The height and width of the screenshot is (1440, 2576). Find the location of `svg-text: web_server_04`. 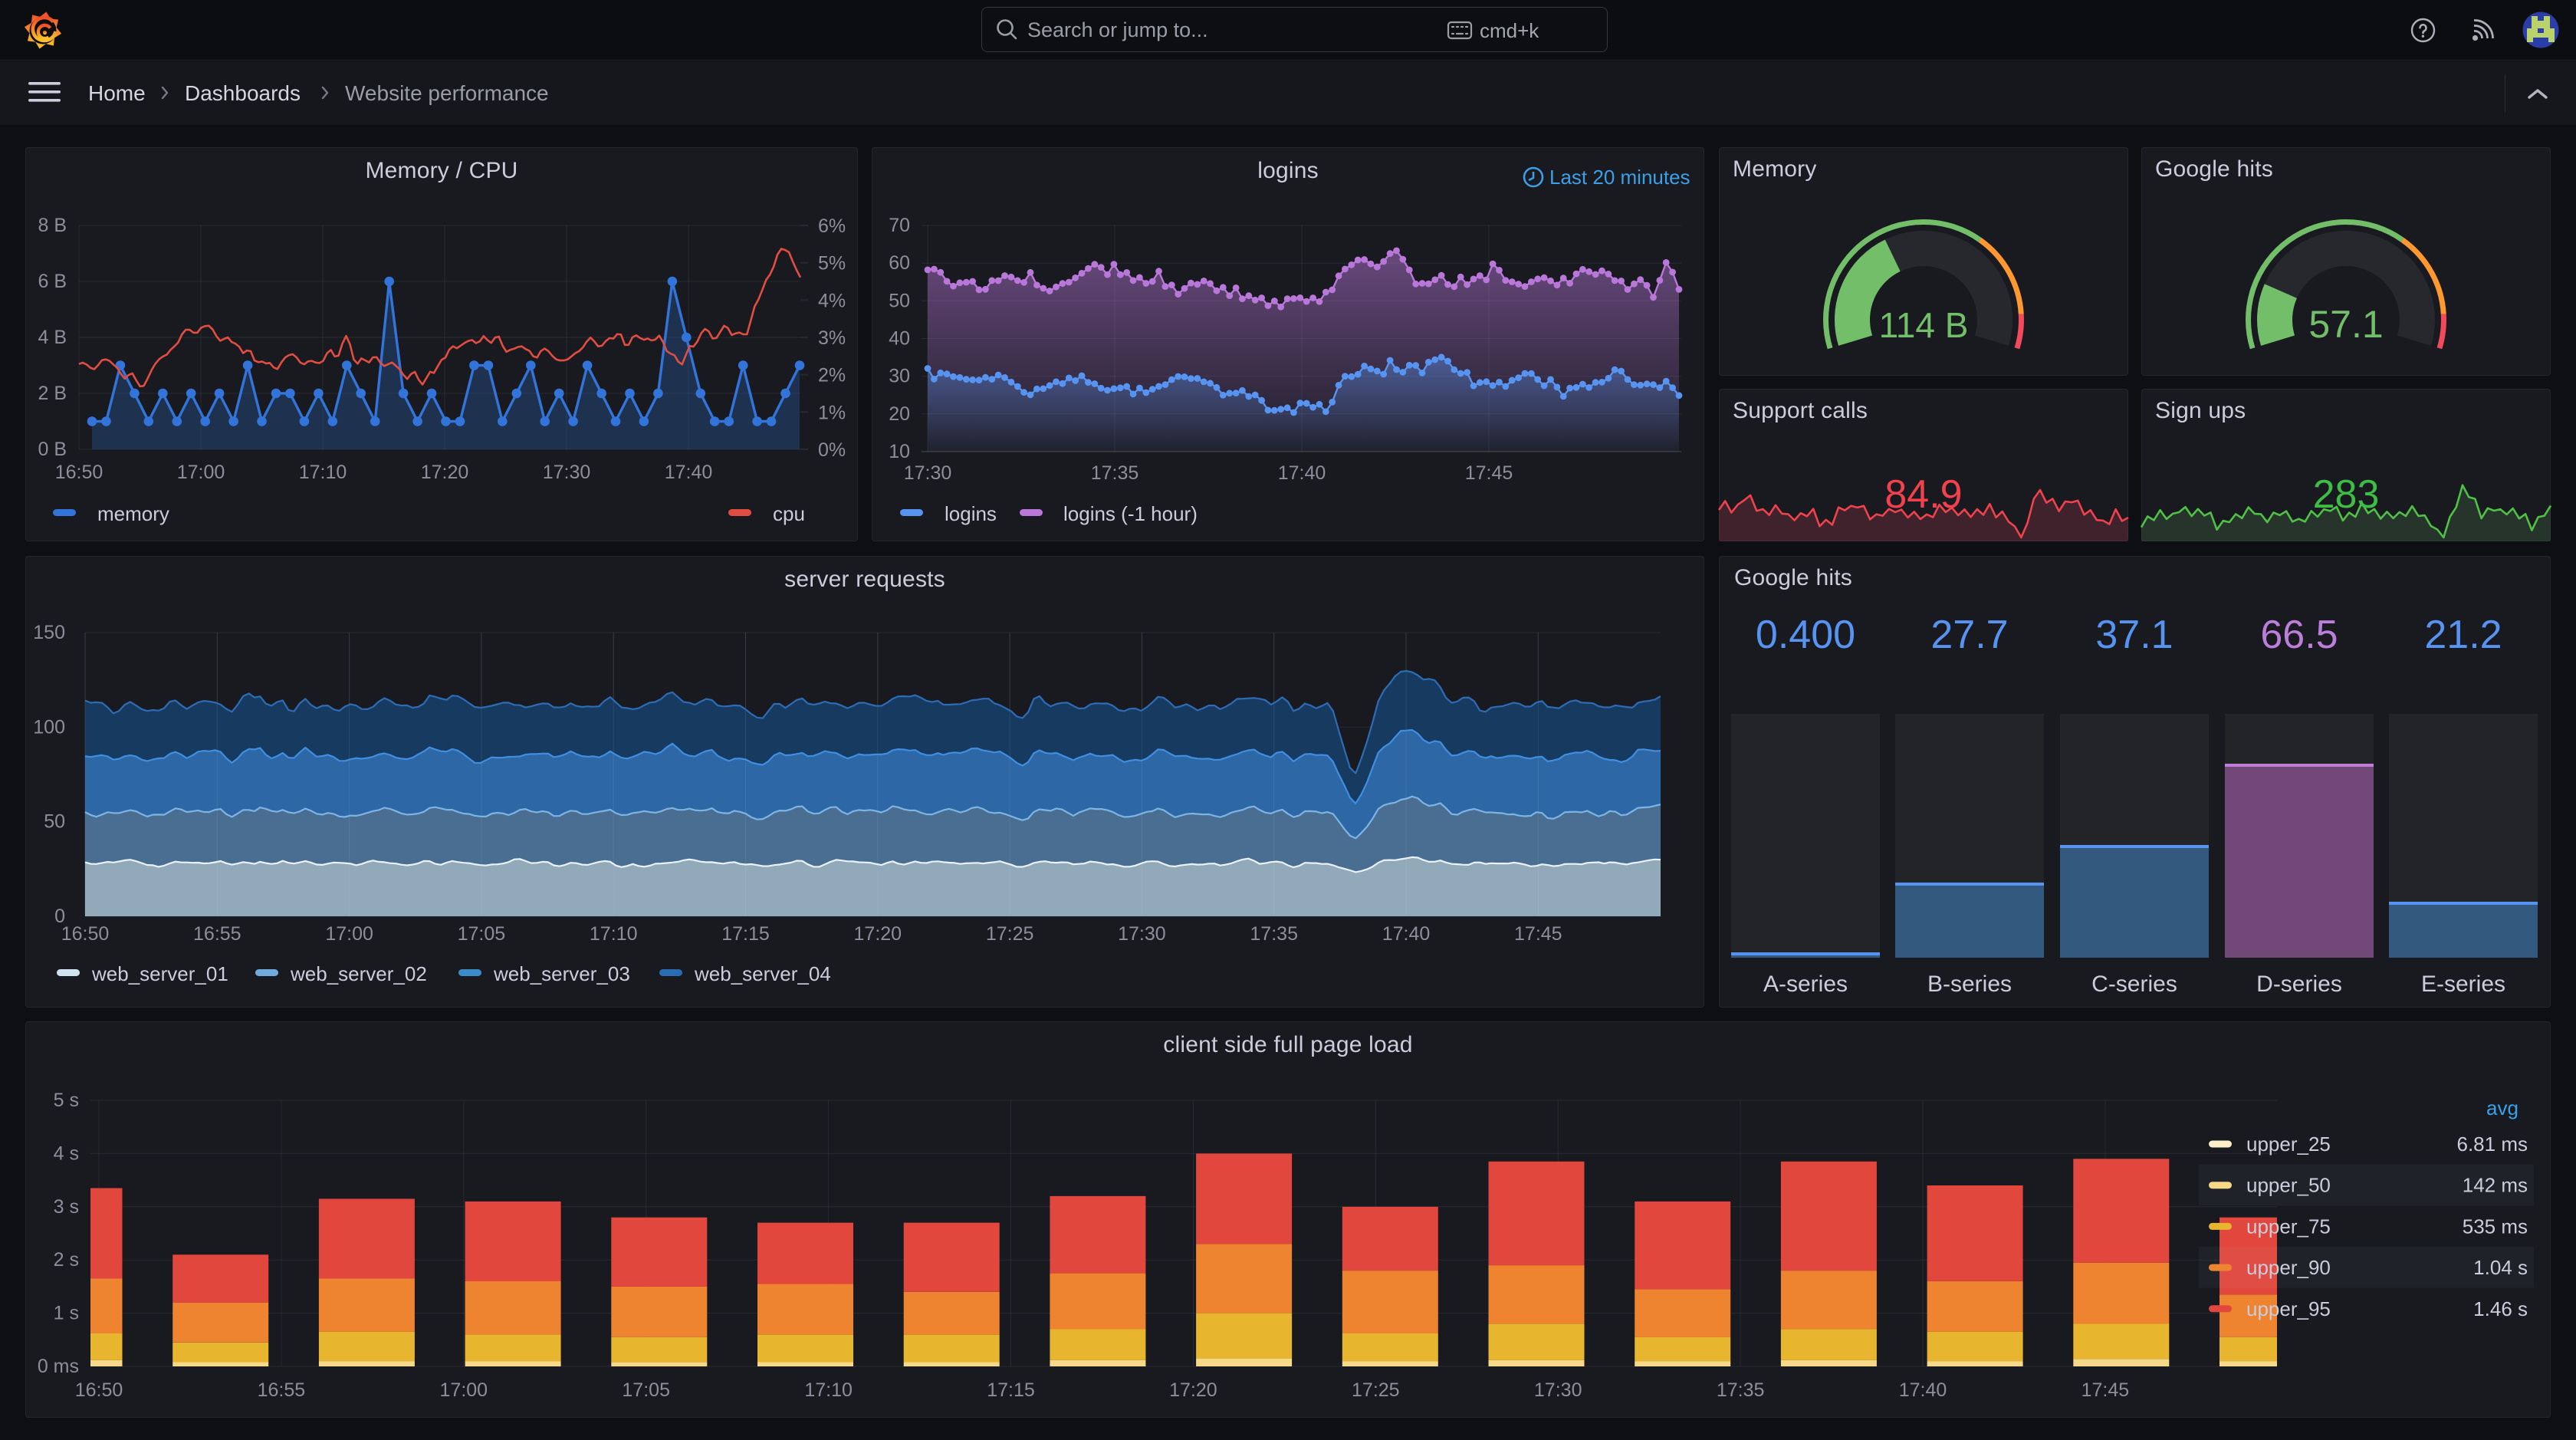

svg-text: web_server_04 is located at coordinates (763, 973).